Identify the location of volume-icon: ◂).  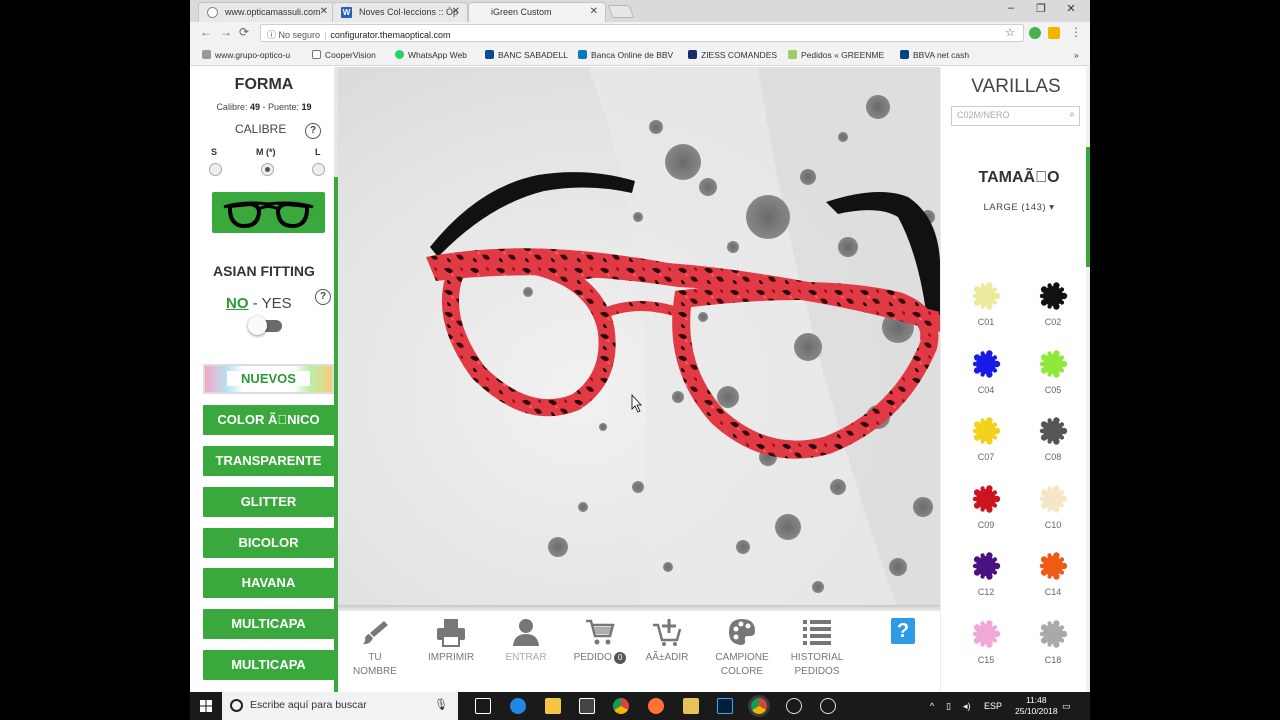
(967, 706).